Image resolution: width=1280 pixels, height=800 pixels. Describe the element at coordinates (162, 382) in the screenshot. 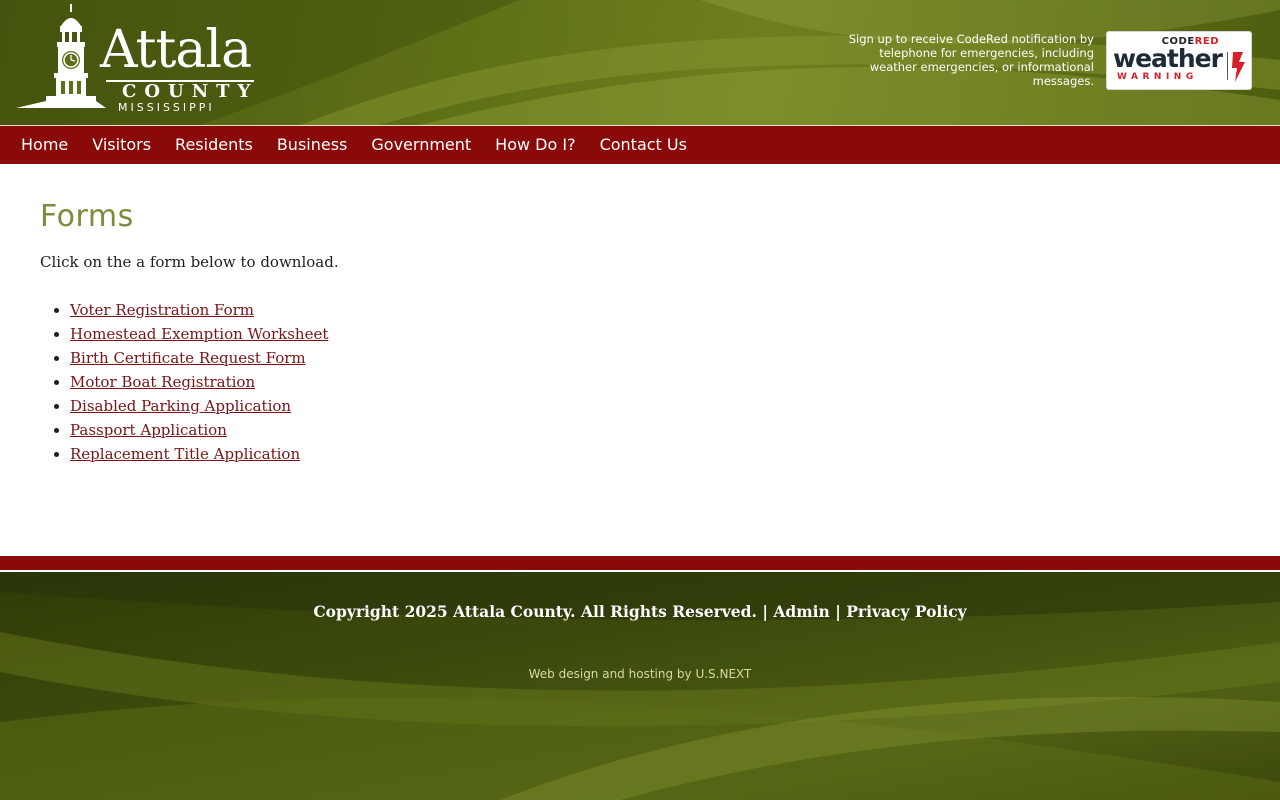

I see `form-link-motor-boat: Motor Boat Registration` at that location.